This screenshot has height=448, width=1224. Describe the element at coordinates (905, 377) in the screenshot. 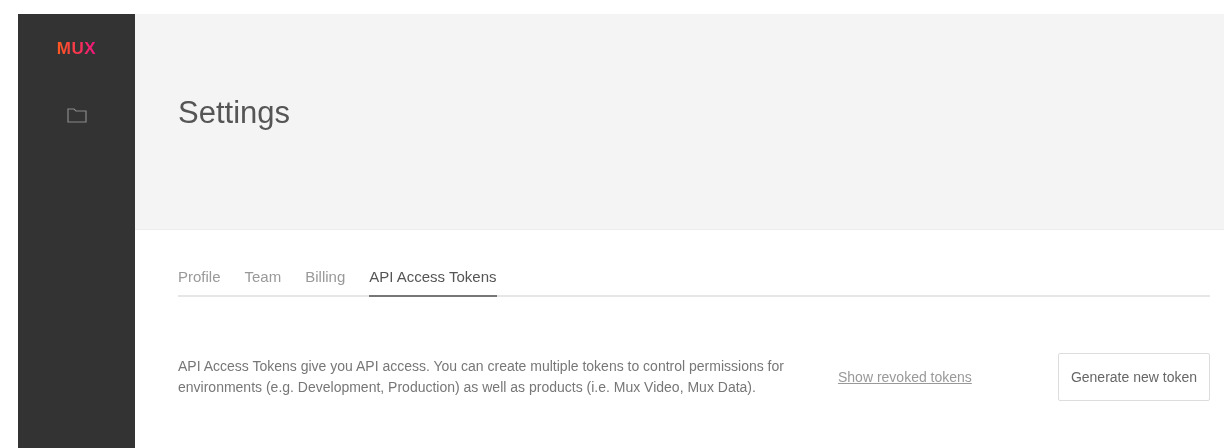

I see `show-revoked-link: Show revoked tokens` at that location.